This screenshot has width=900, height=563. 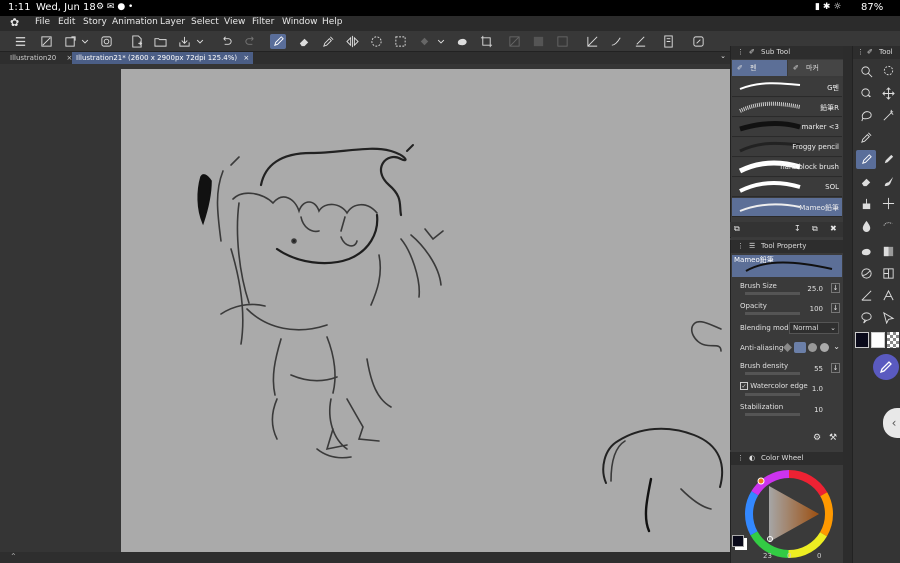 What do you see at coordinates (888, 93) in the screenshot?
I see `move-icon` at bounding box center [888, 93].